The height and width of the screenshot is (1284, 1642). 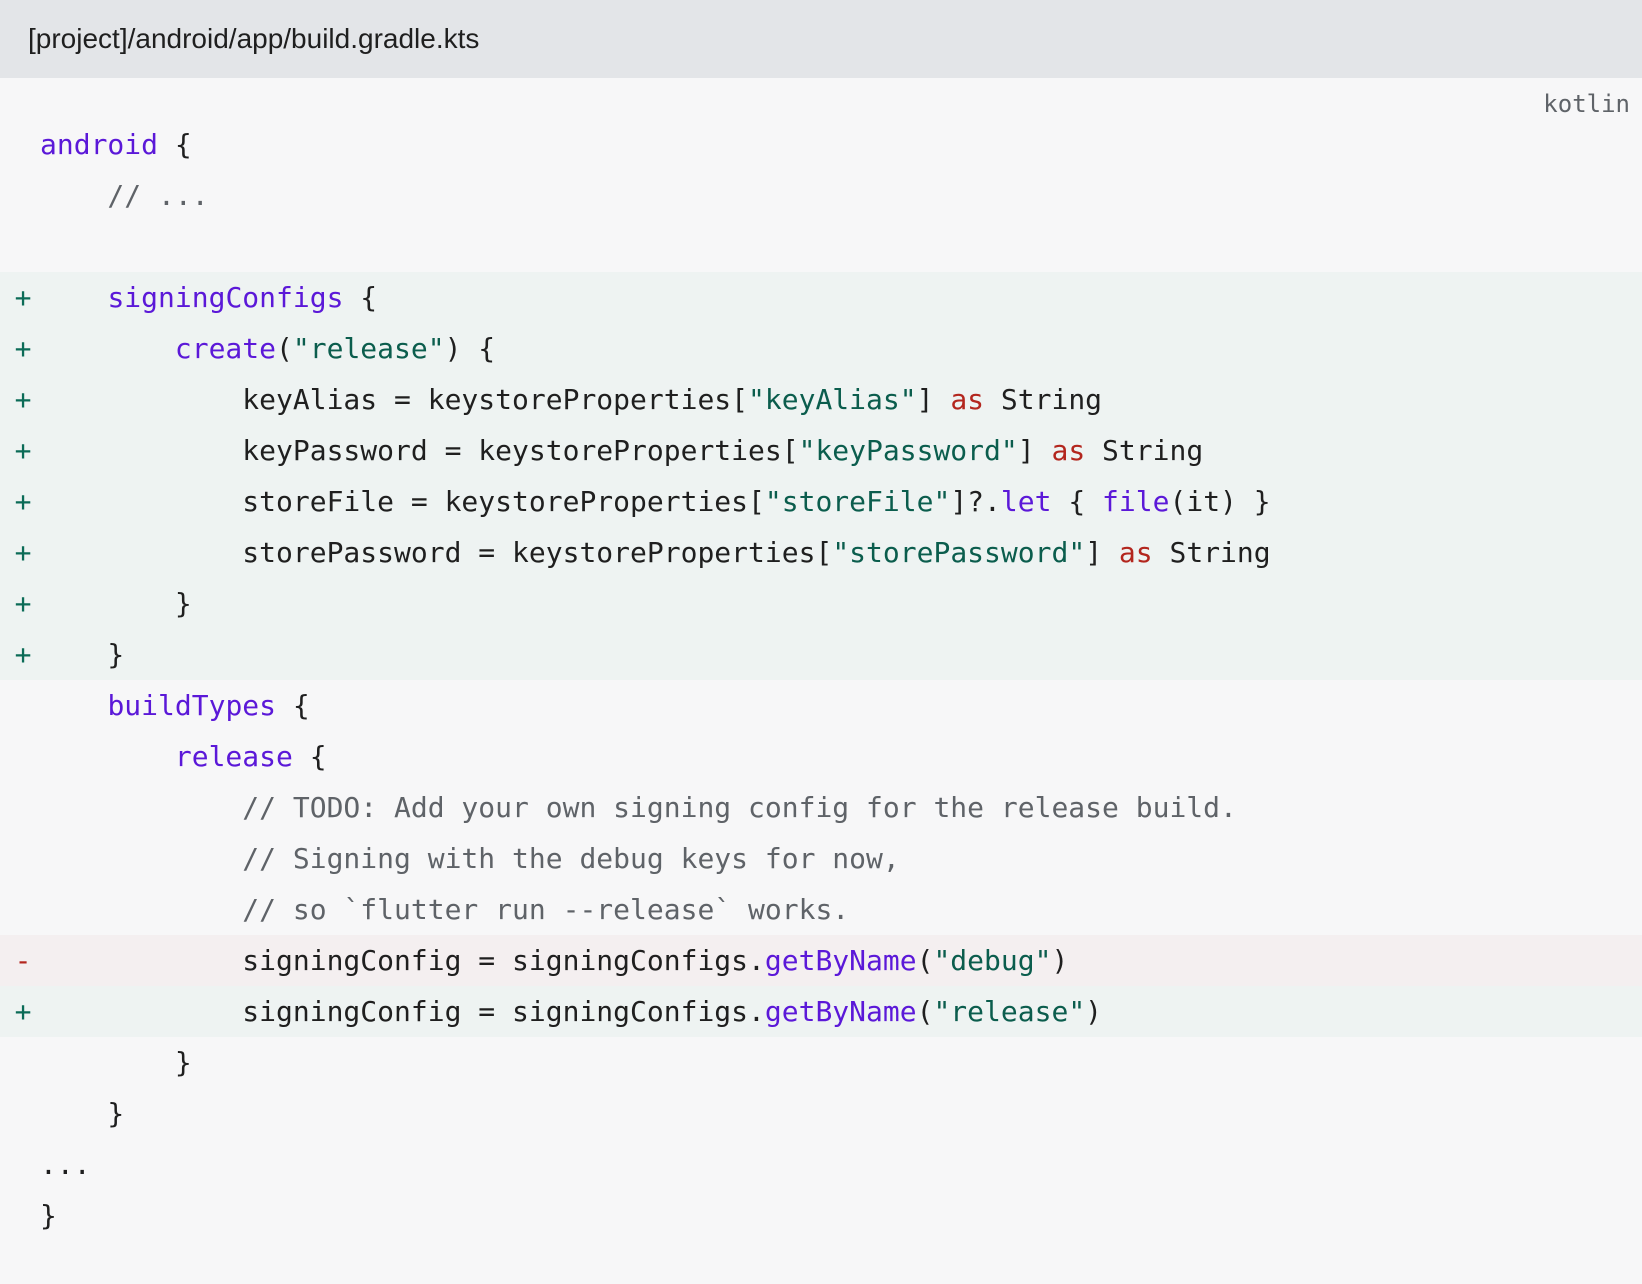 What do you see at coordinates (908, 450) in the screenshot?
I see `code-token: "keyPassword"` at bounding box center [908, 450].